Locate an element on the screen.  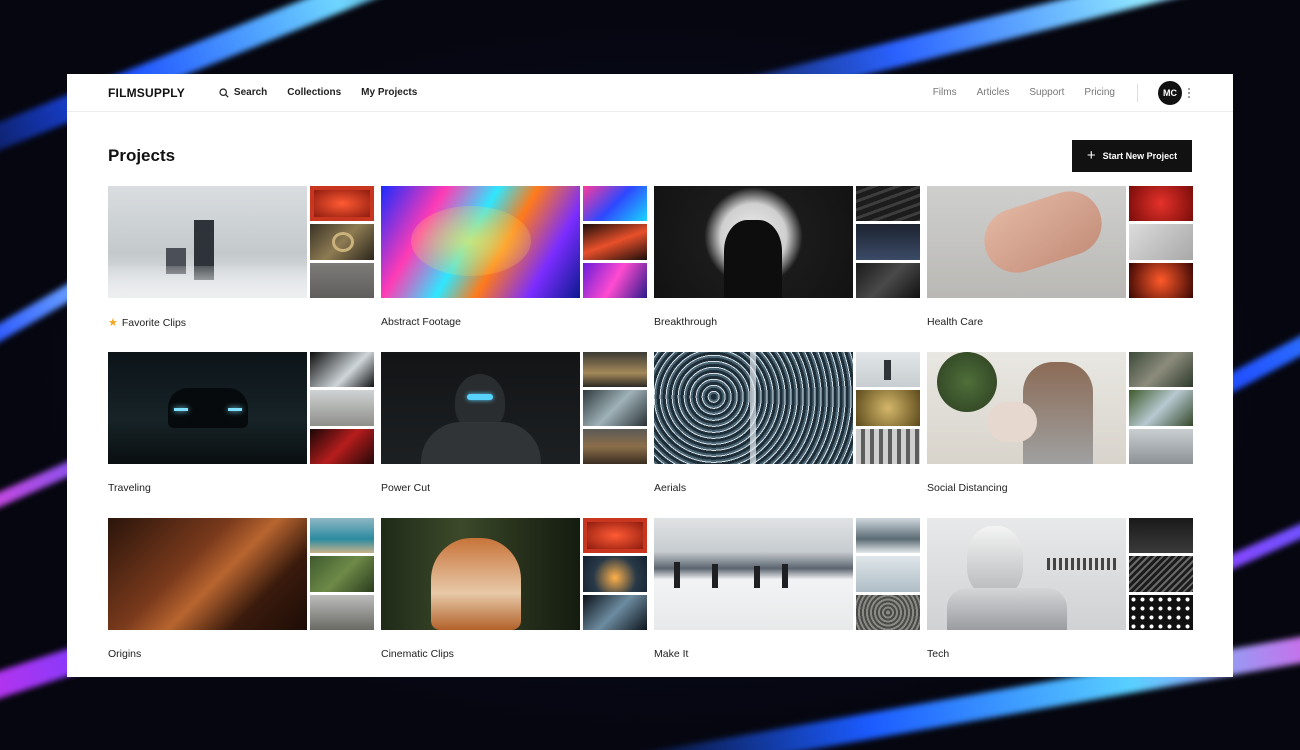
project-card-social-distancing: Social Distancing is located at coordinates (1060, 435).